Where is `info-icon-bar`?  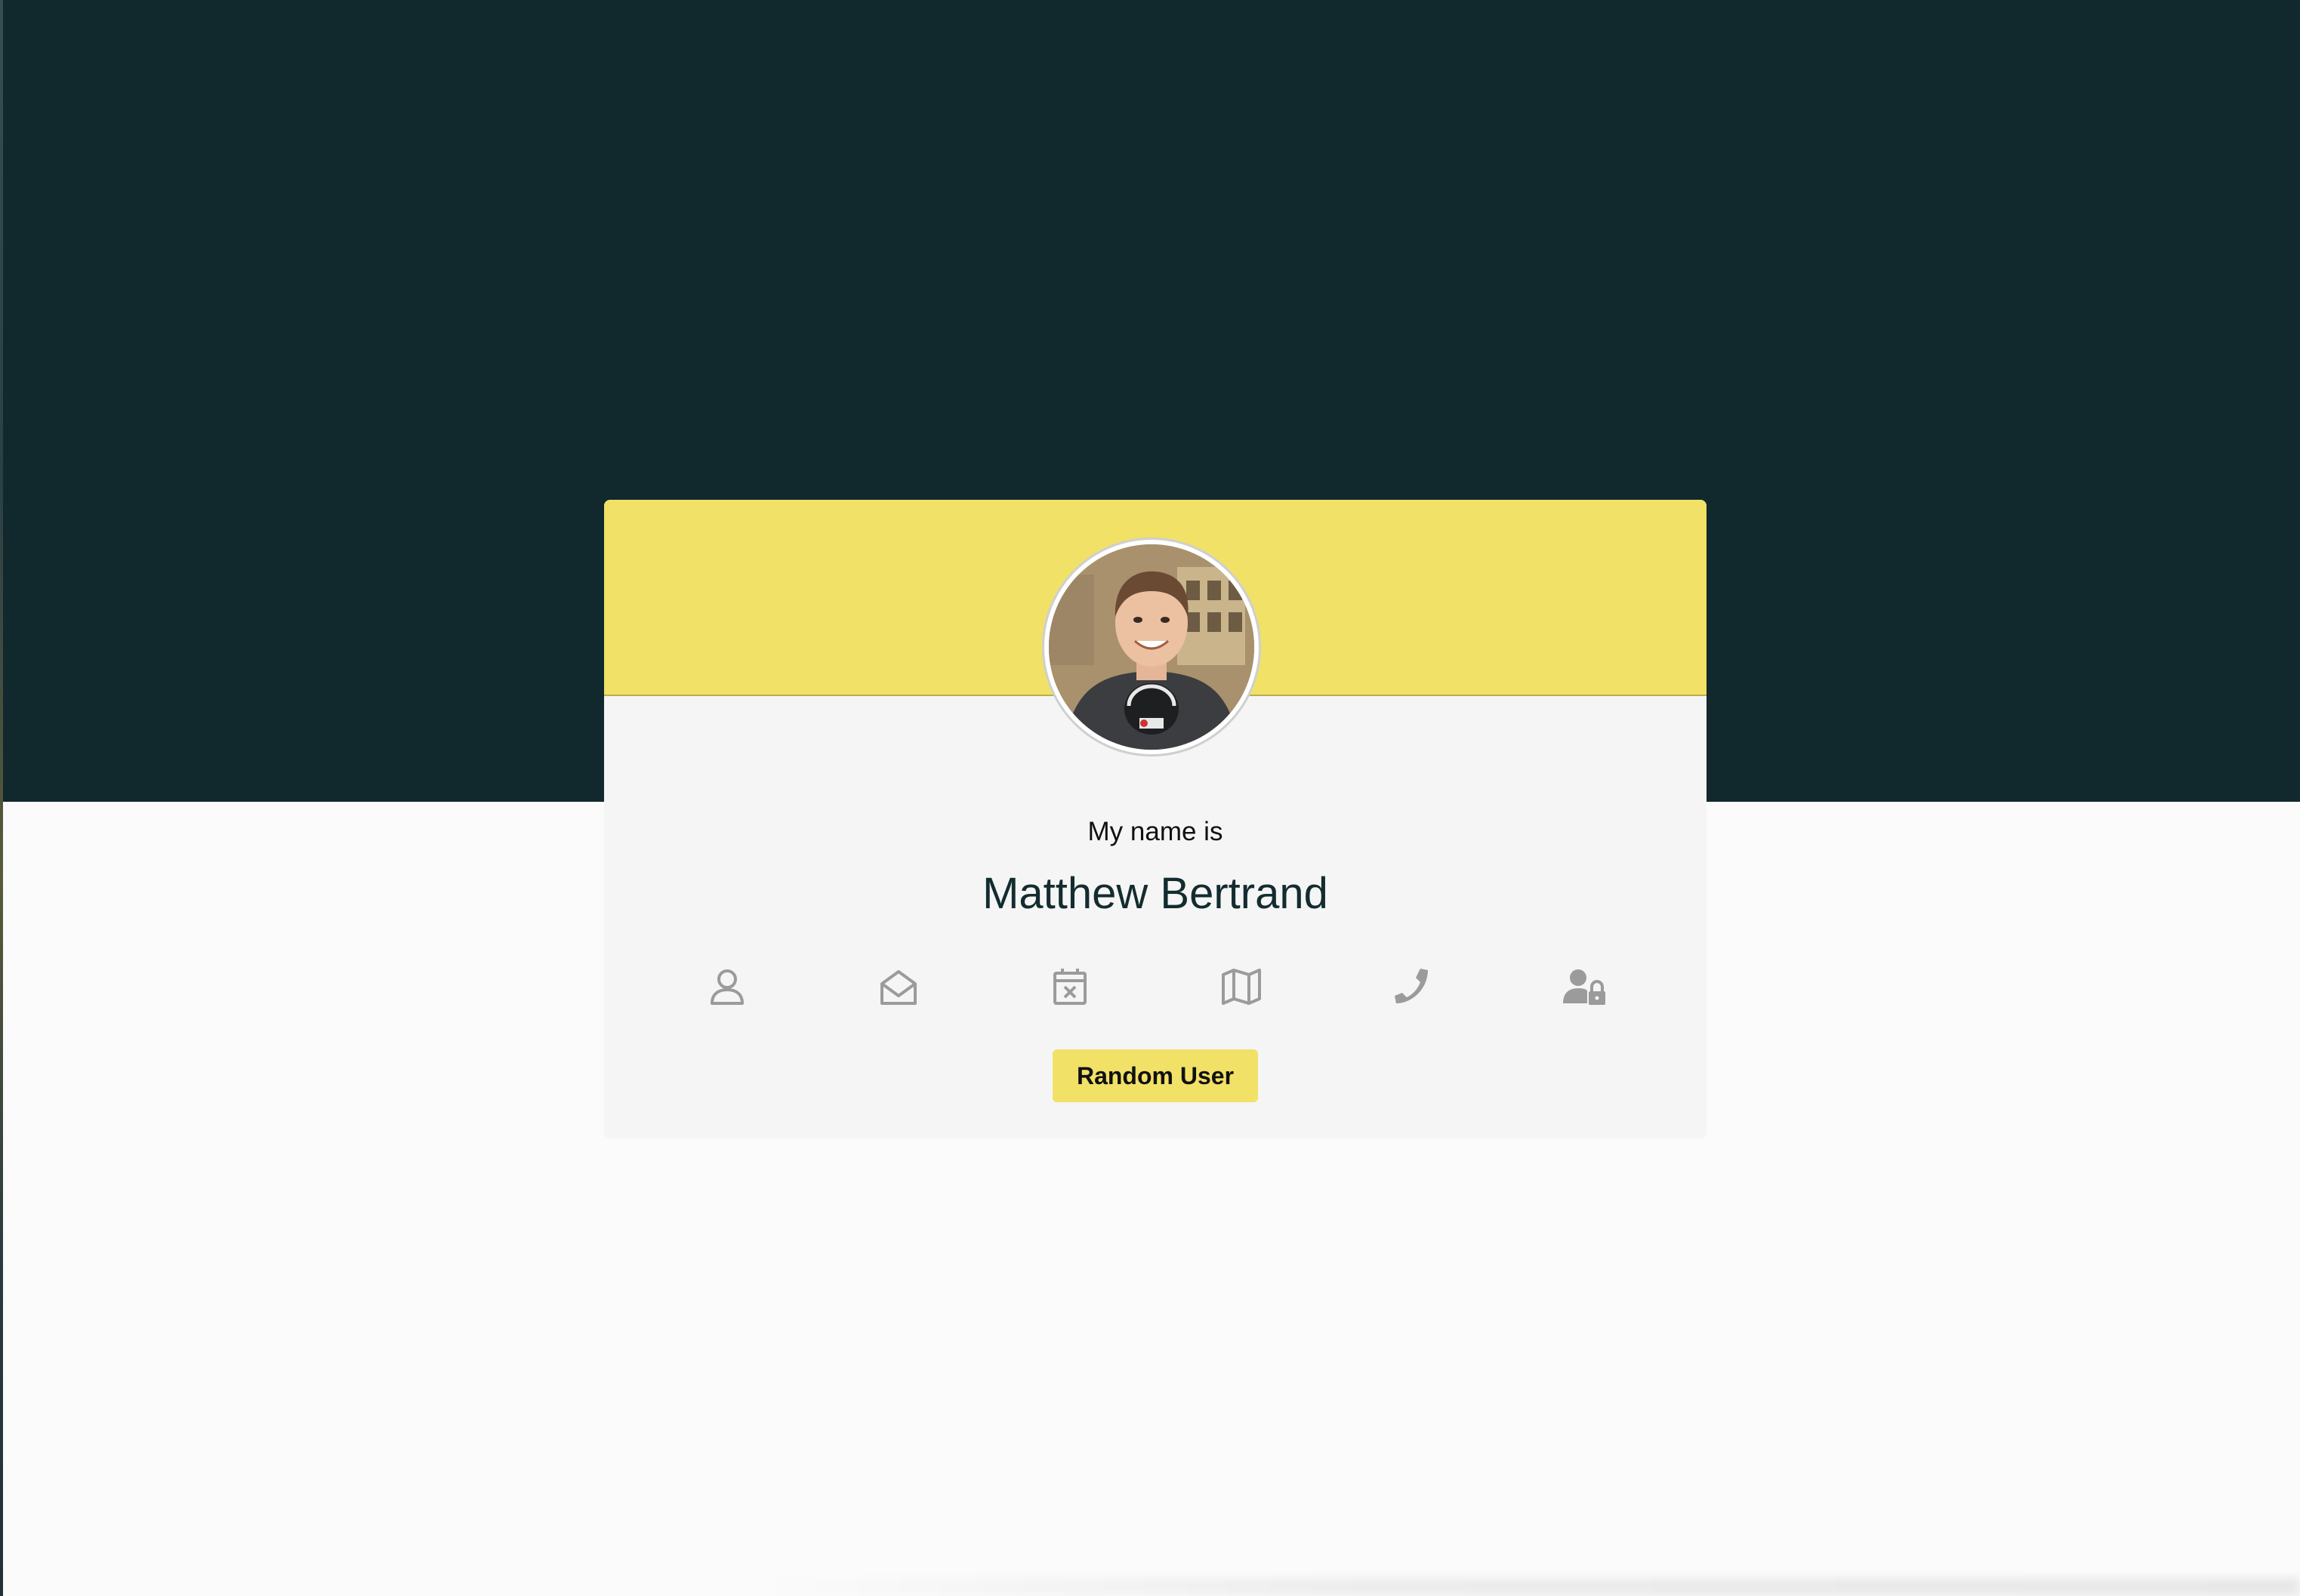
info-icon-bar is located at coordinates (1155, 987).